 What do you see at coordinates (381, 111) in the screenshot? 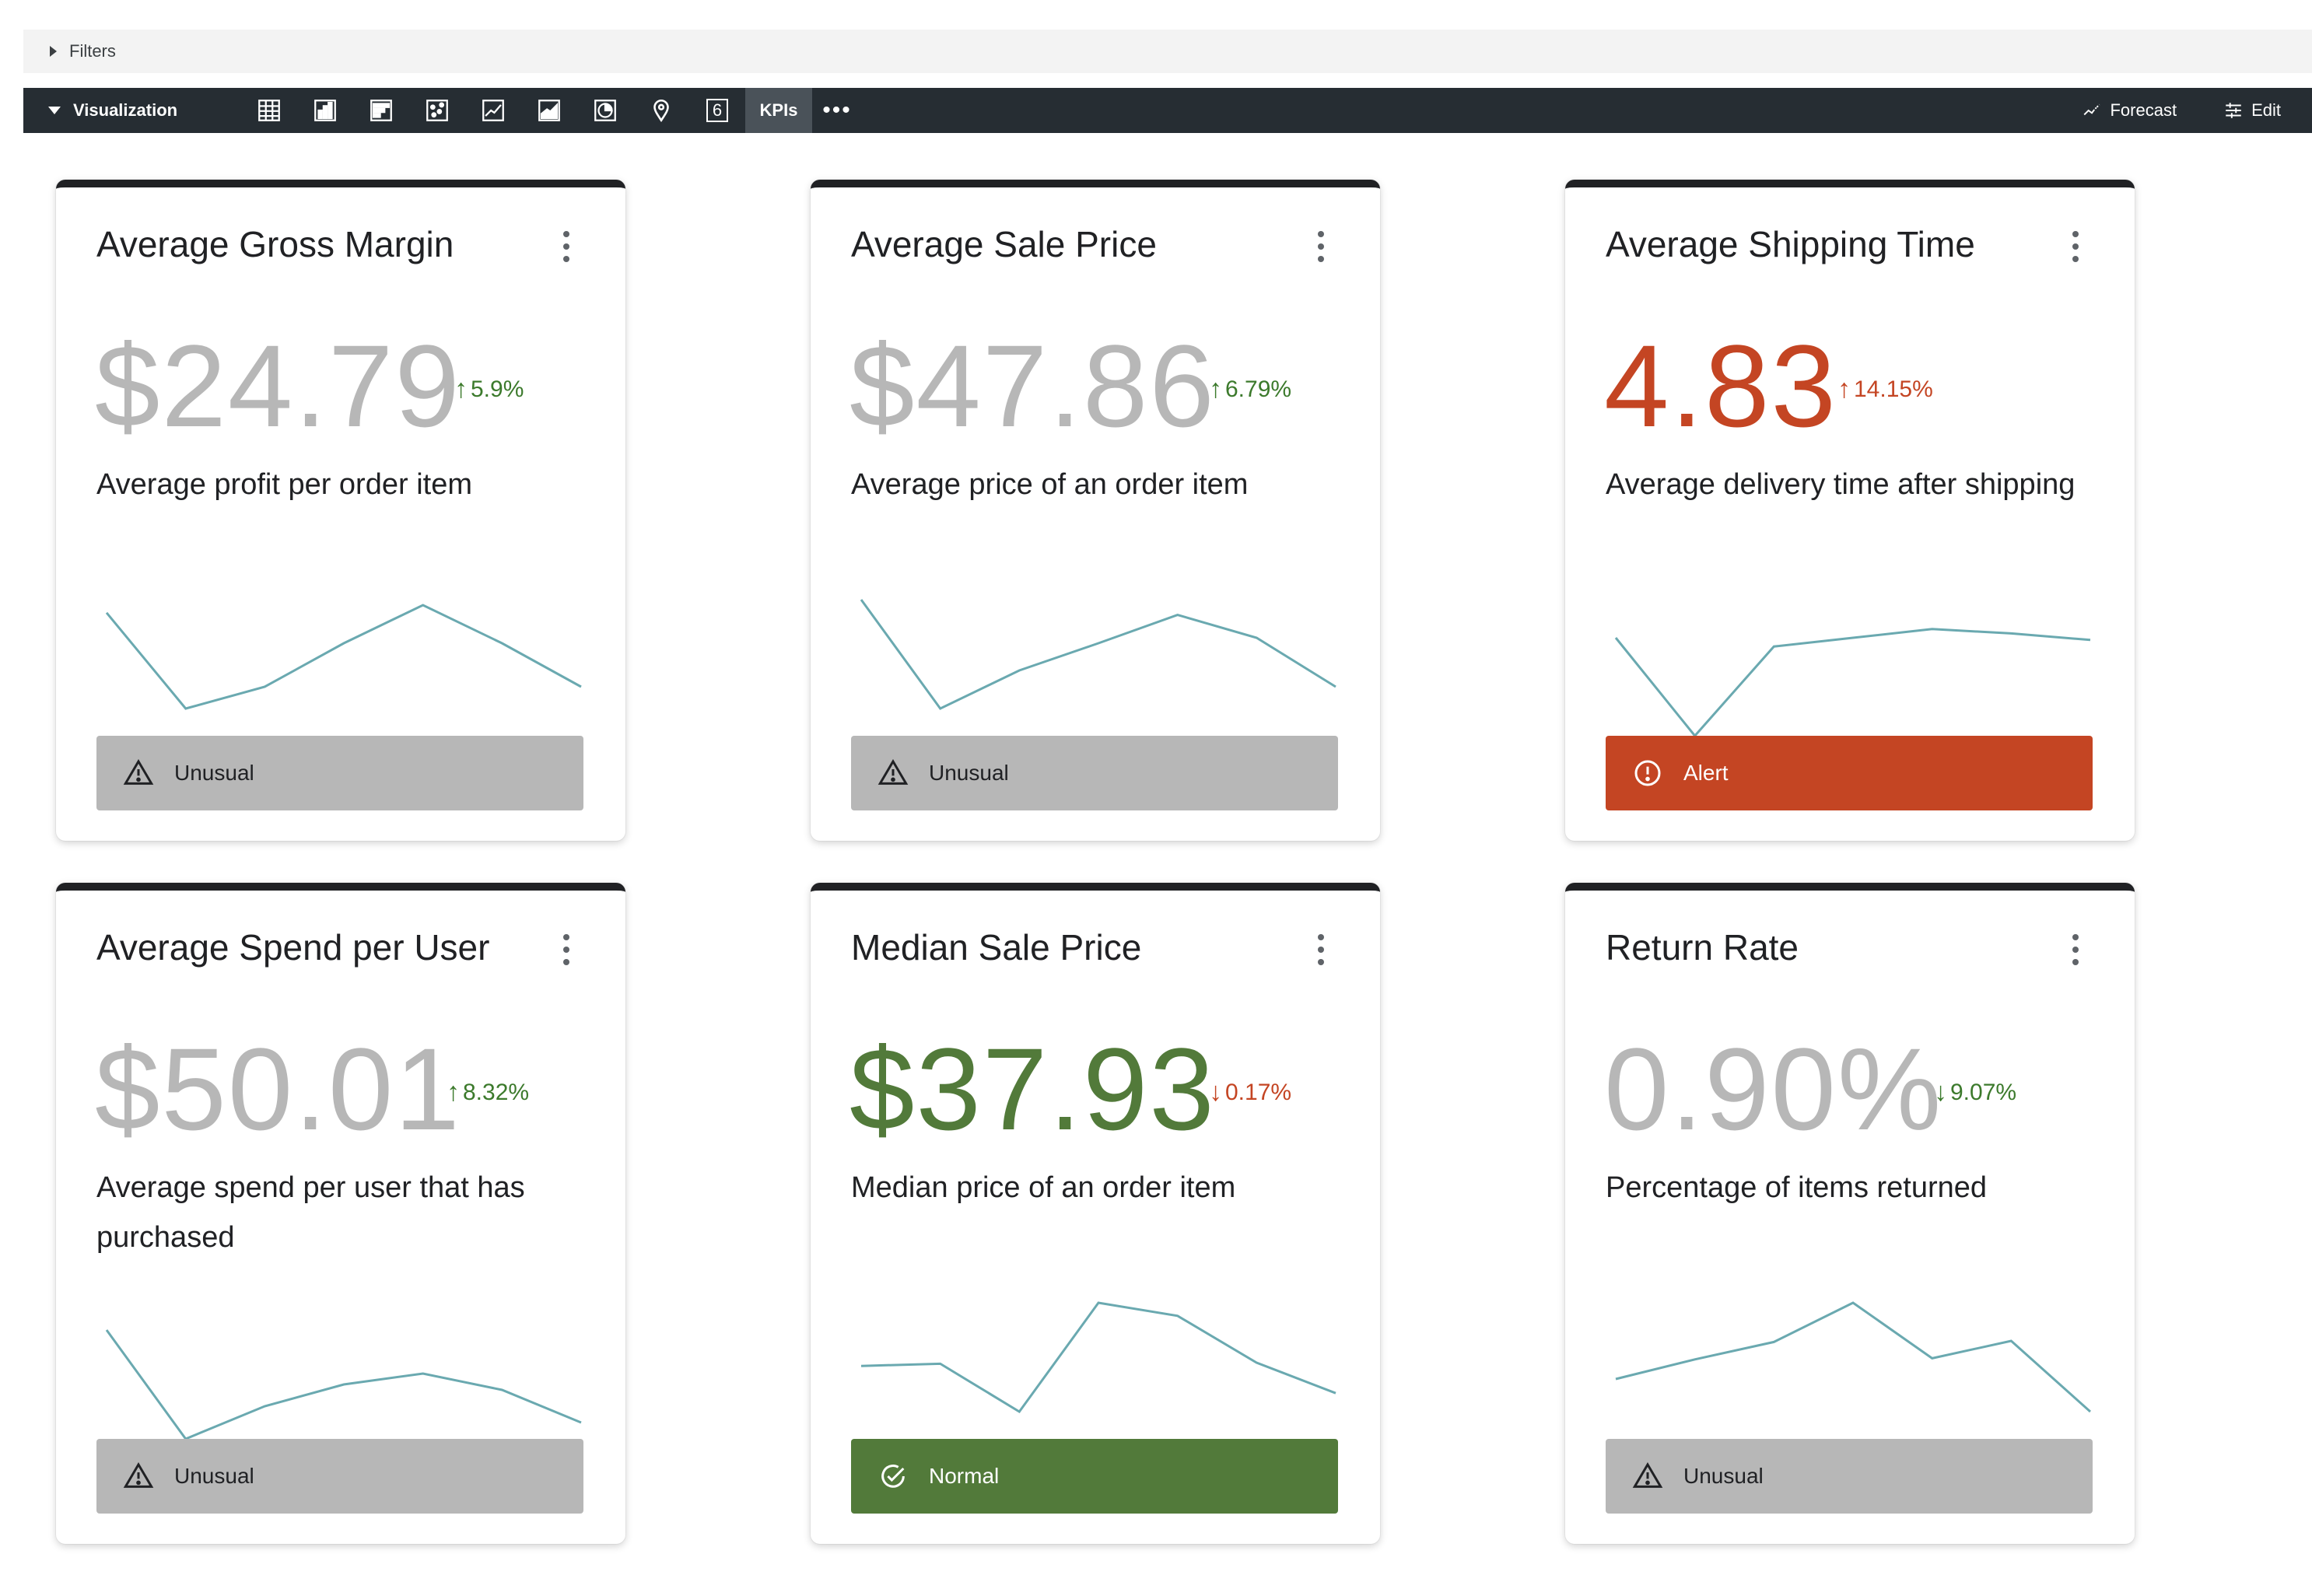
I see `column-chart-icon` at bounding box center [381, 111].